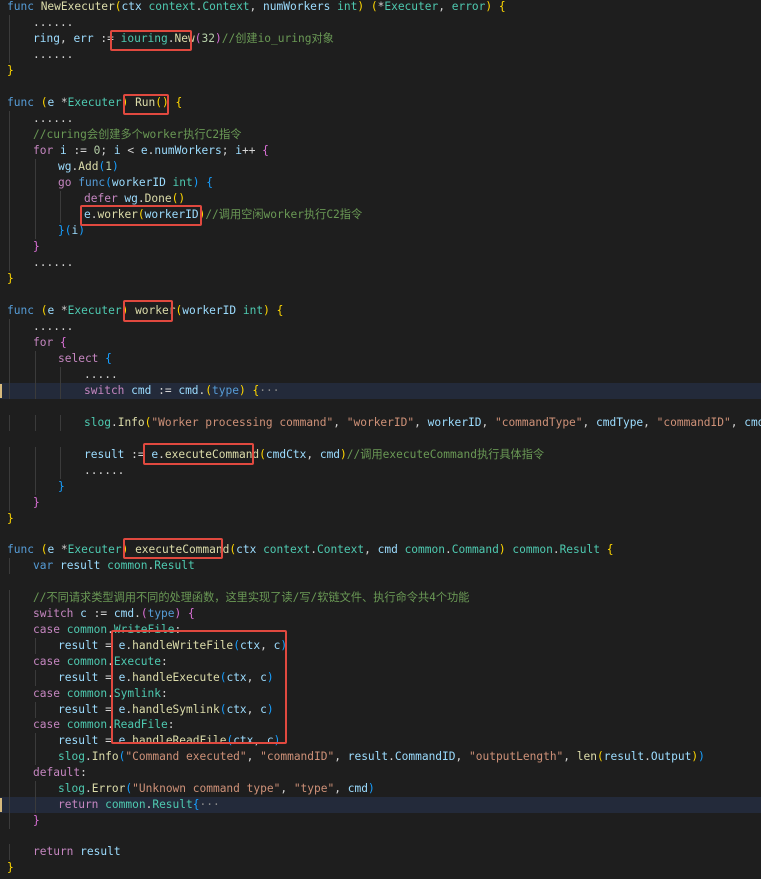  I want to click on code-line: result = e.handleWriteFile(ctx, c), so click(380, 646).